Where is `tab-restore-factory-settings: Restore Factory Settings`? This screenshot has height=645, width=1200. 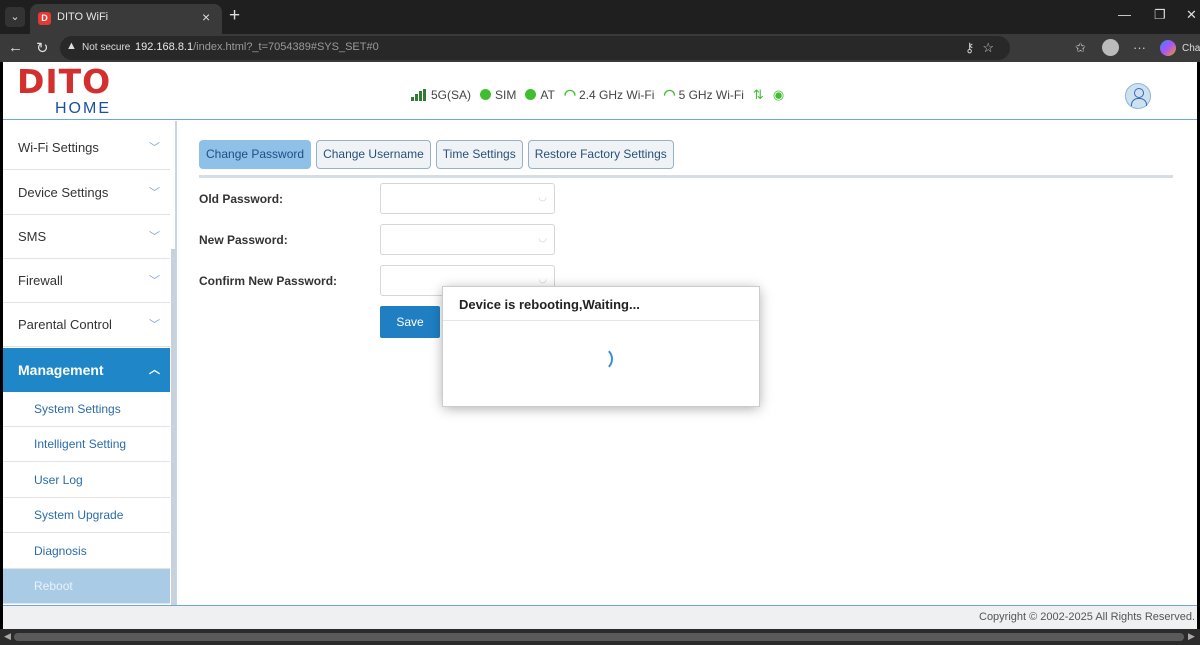 tab-restore-factory-settings: Restore Factory Settings is located at coordinates (600, 154).